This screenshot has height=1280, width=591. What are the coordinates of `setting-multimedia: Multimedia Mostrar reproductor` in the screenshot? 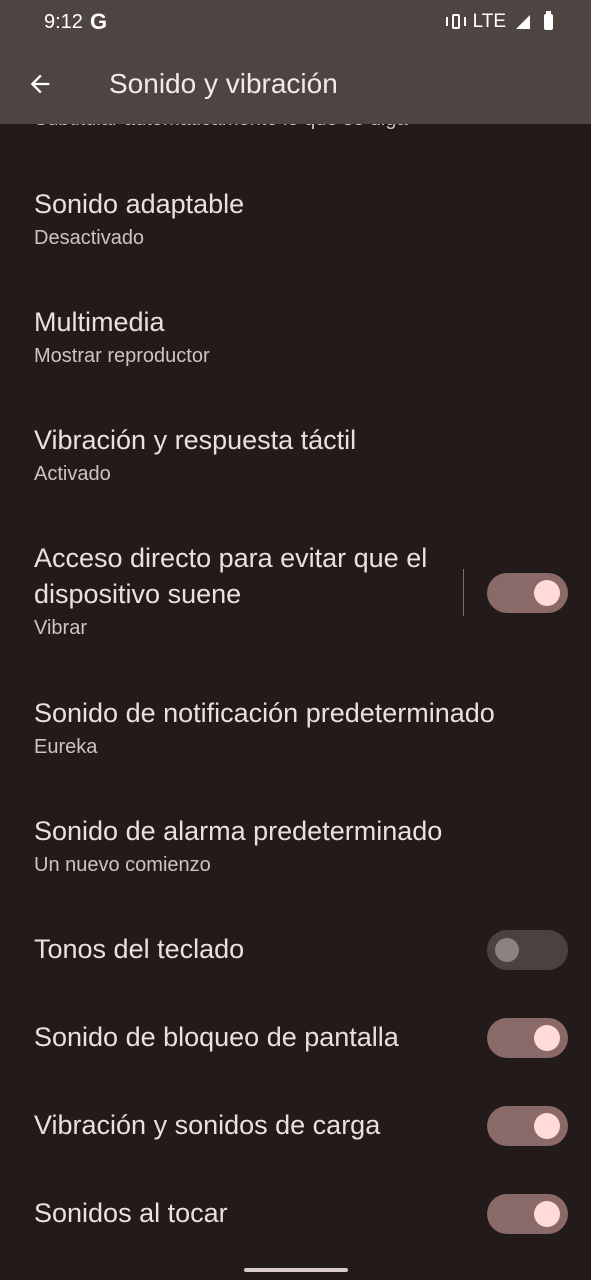 It's located at (244, 337).